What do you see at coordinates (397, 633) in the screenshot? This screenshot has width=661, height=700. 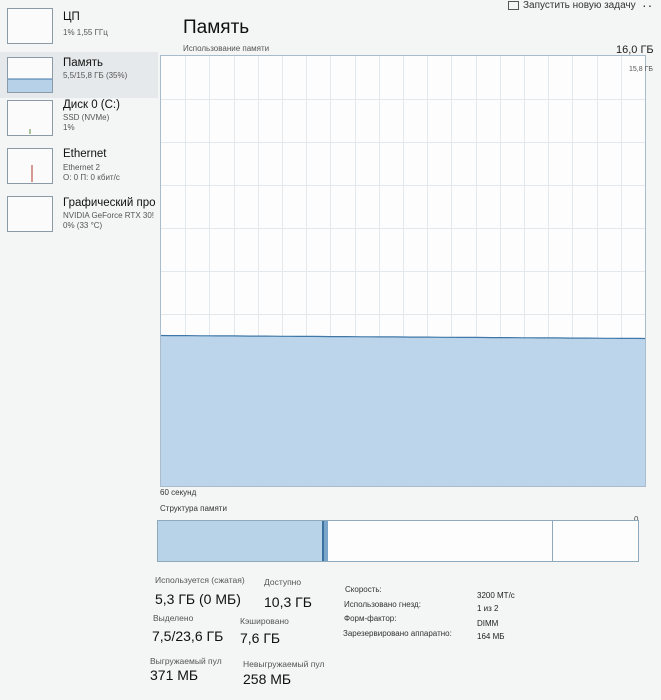 I see `hardware-reserved-label: Зарезервировано аппаратно:` at bounding box center [397, 633].